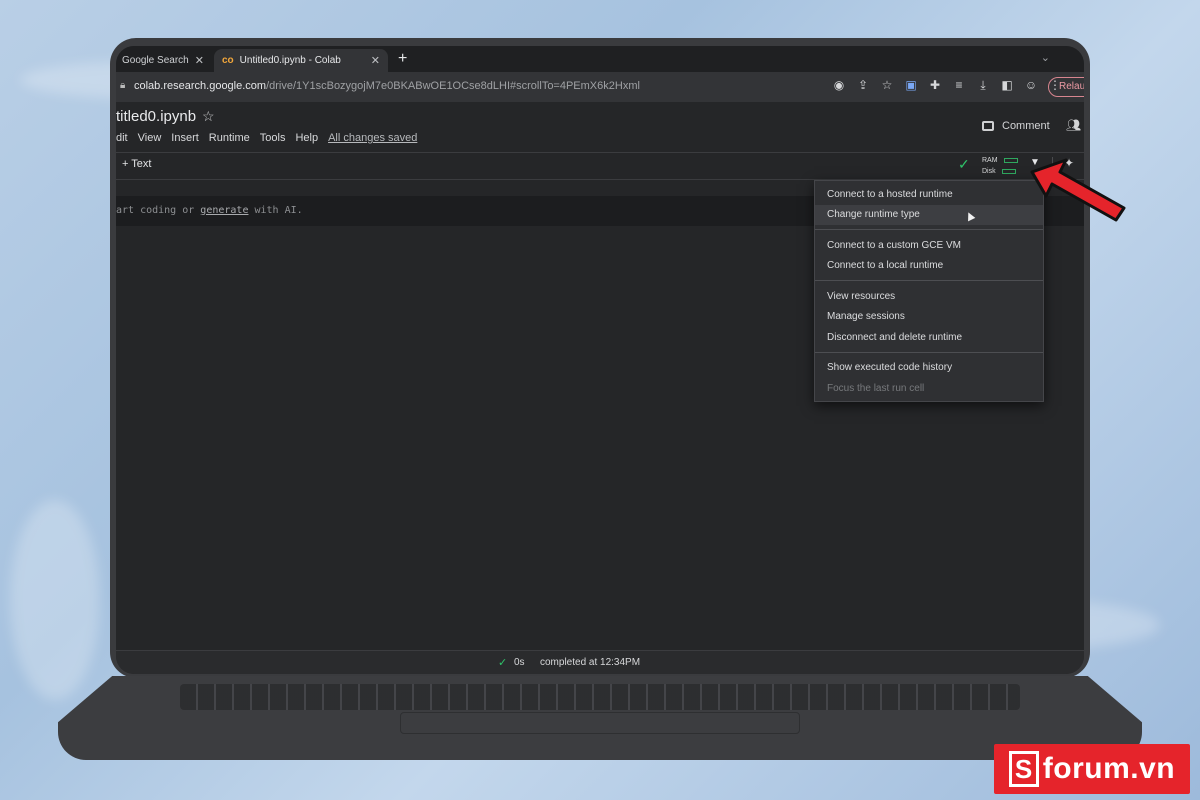 This screenshot has height=800, width=1200. I want to click on colab-logo-icon: co, so click(228, 60).